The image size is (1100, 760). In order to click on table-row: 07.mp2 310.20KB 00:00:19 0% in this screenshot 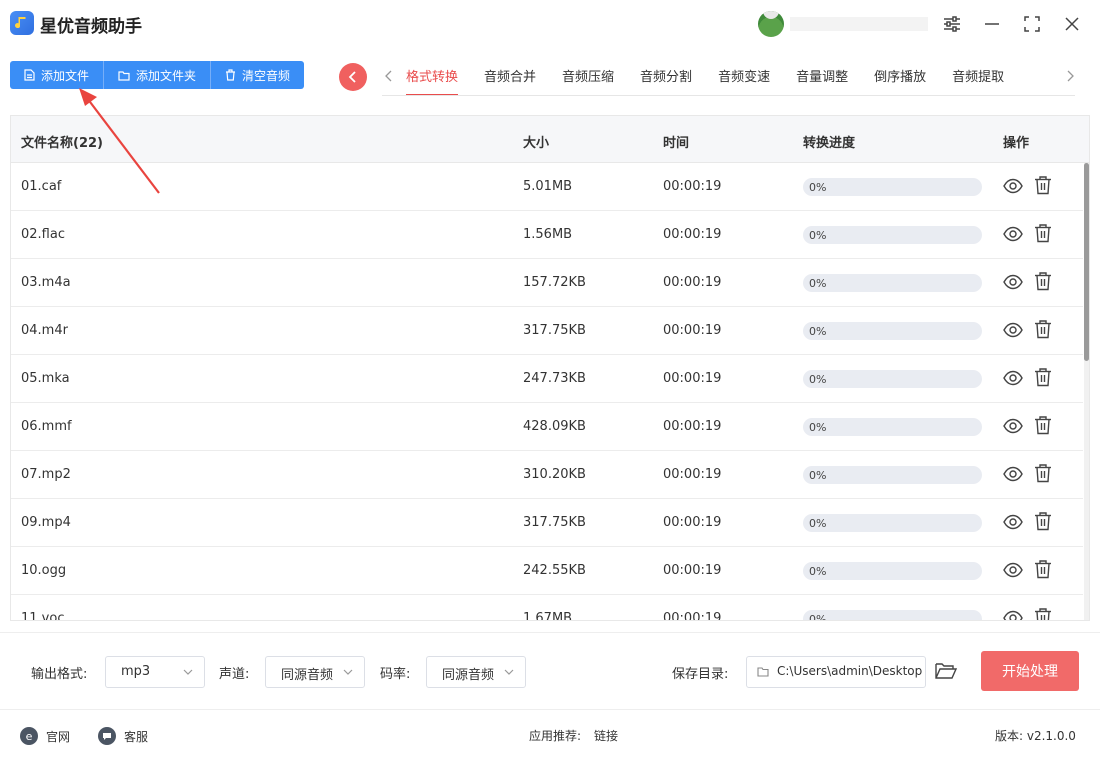, I will do `click(547, 475)`.